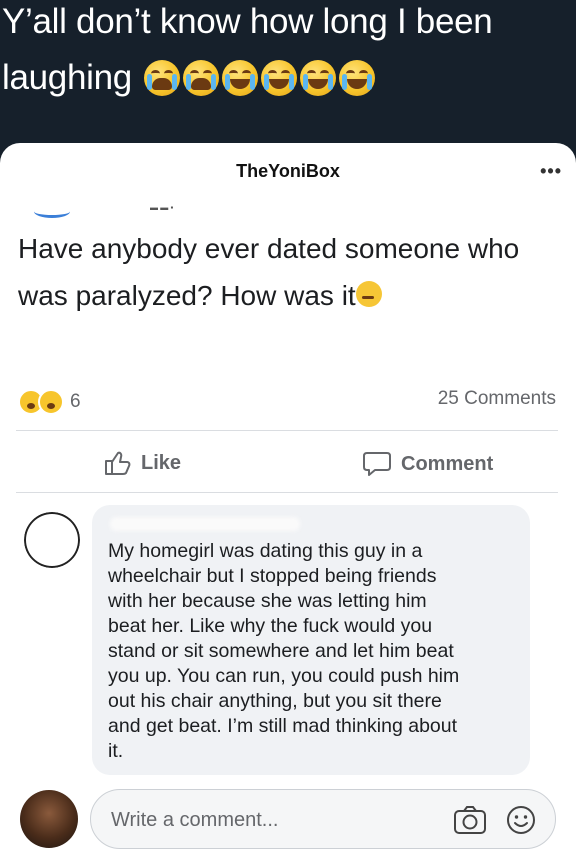 The height and width of the screenshot is (863, 576). Describe the element at coordinates (470, 820) in the screenshot. I see `camera-icon` at that location.